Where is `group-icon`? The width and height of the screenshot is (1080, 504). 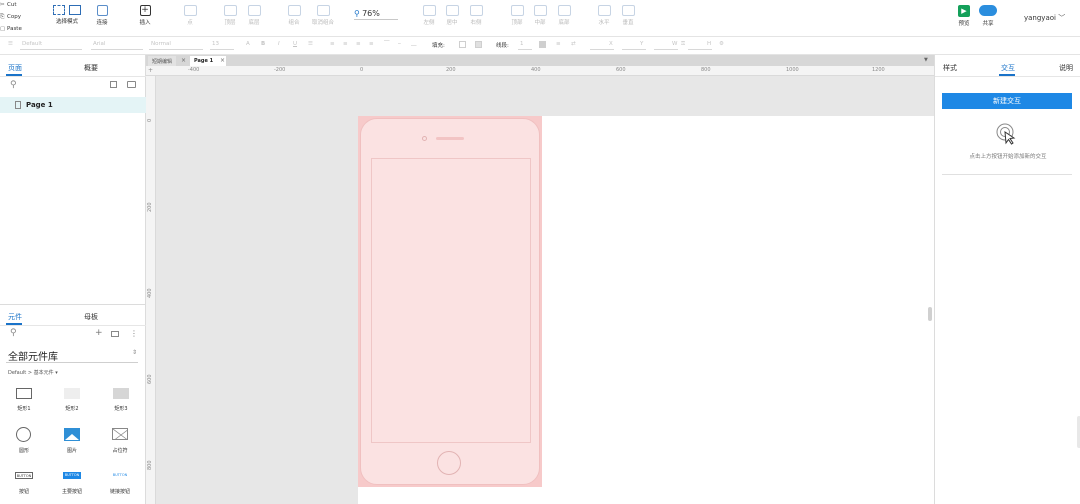 group-icon is located at coordinates (294, 10).